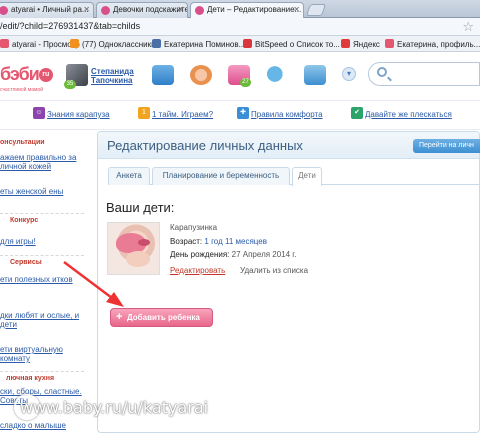 The image size is (480, 433). What do you see at coordinates (201, 75) in the screenshot?
I see `face-icon` at bounding box center [201, 75].